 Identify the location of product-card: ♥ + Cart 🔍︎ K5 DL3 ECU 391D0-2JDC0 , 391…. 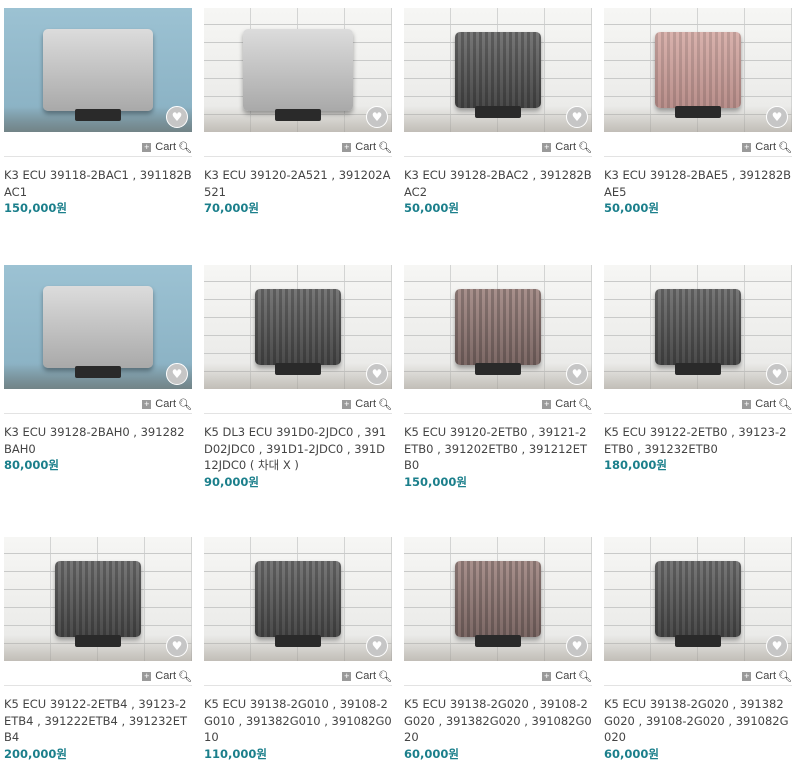
(298, 378).